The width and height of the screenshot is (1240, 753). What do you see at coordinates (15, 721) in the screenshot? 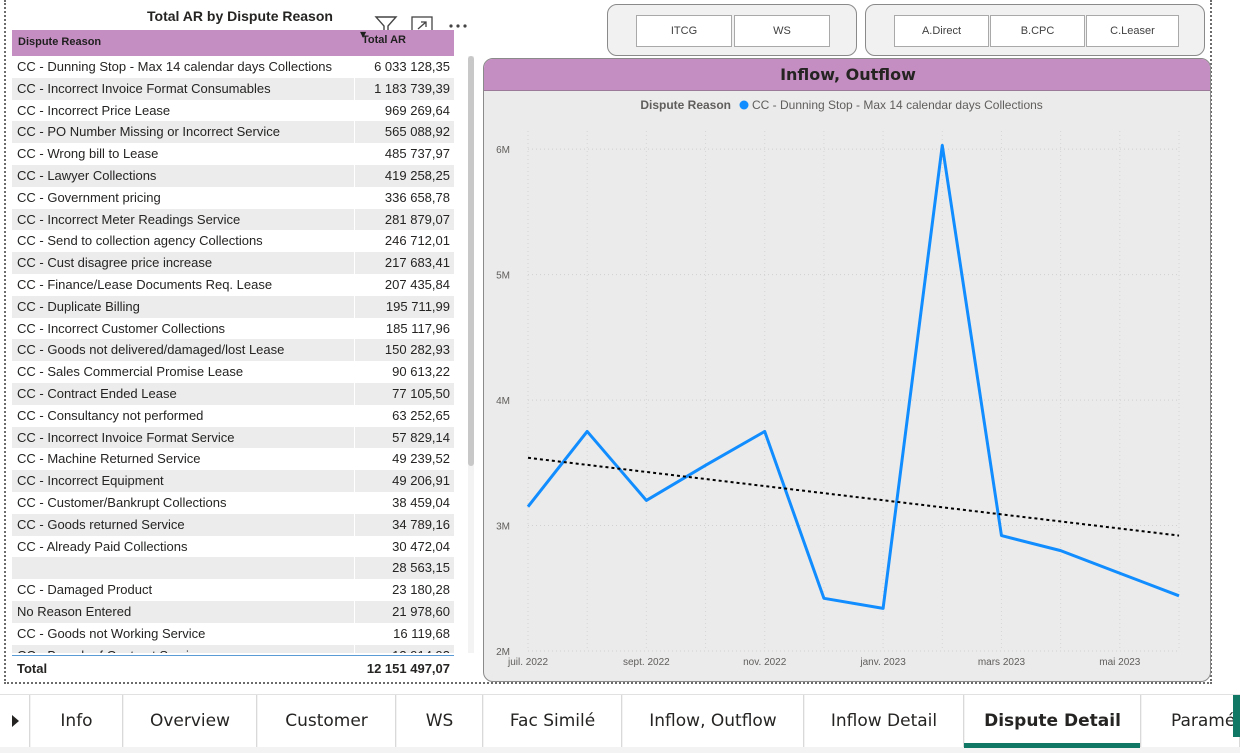
I see `tabs-scroll-left-icon` at bounding box center [15, 721].